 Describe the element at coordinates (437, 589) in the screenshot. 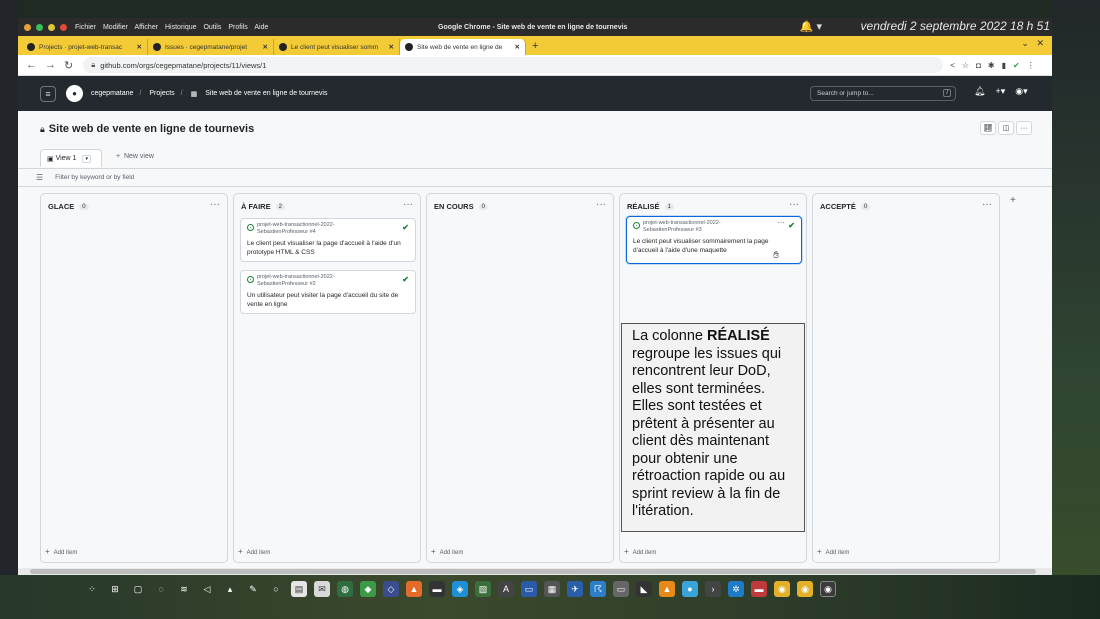

I see `terminal-icon: ▬` at that location.